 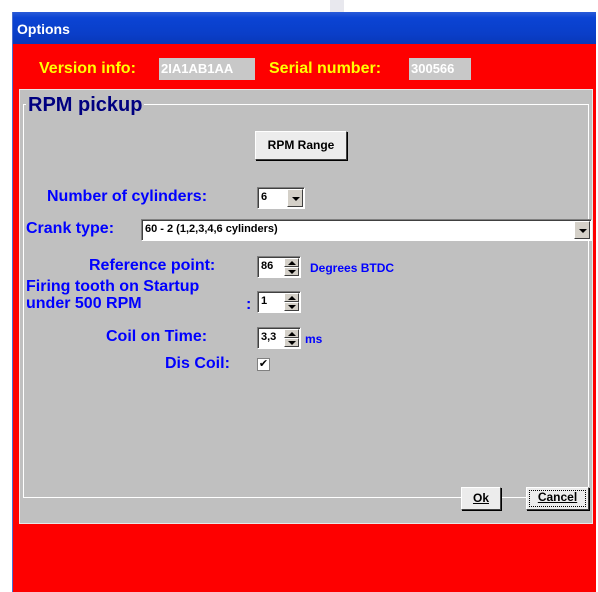 What do you see at coordinates (301, 145) in the screenshot?
I see `rpm-range-button: RPM Range` at bounding box center [301, 145].